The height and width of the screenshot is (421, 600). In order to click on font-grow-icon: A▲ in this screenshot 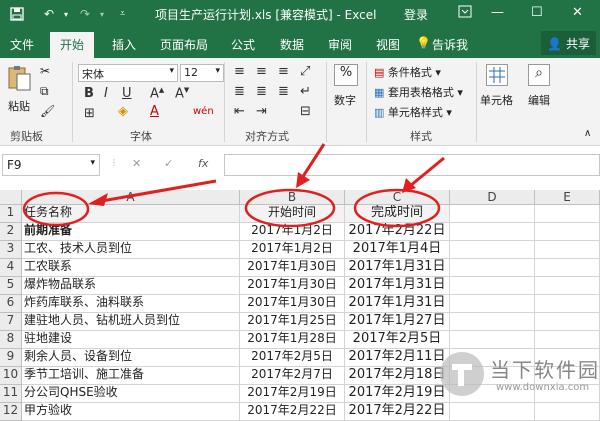, I will do `click(157, 93)`.